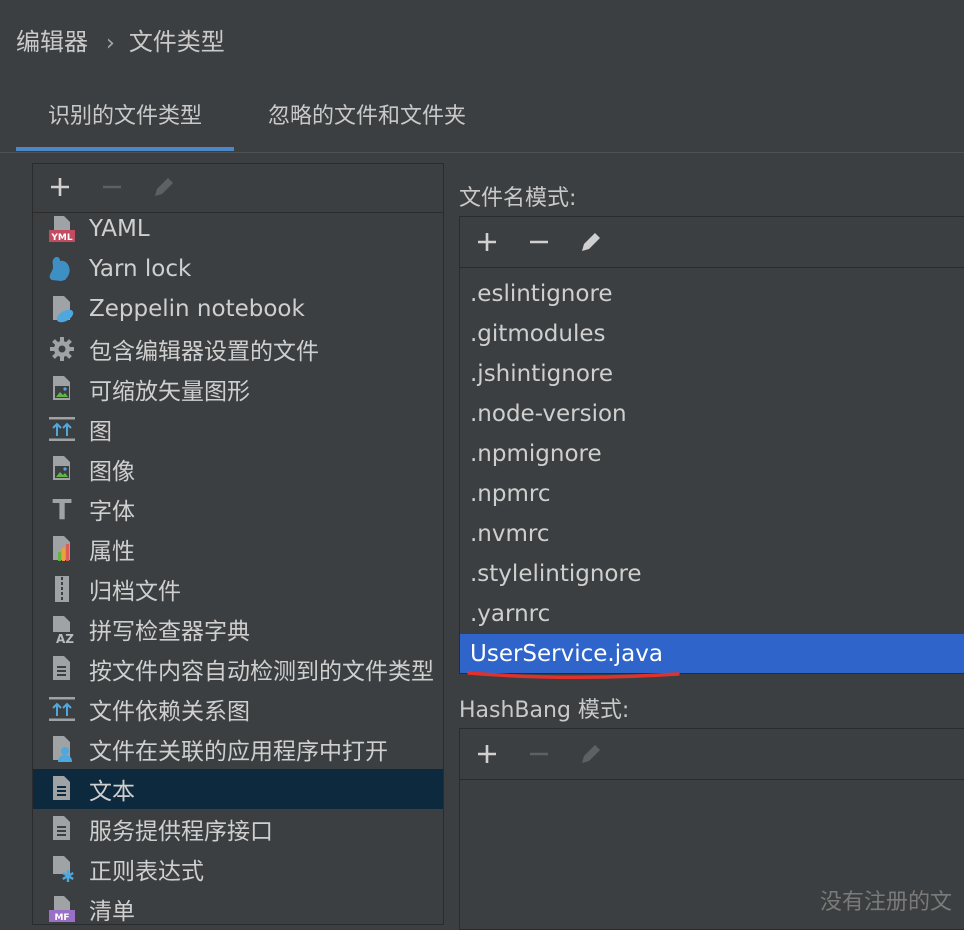 Image resolution: width=964 pixels, height=930 pixels. I want to click on edit-pattern-button, so click(591, 242).